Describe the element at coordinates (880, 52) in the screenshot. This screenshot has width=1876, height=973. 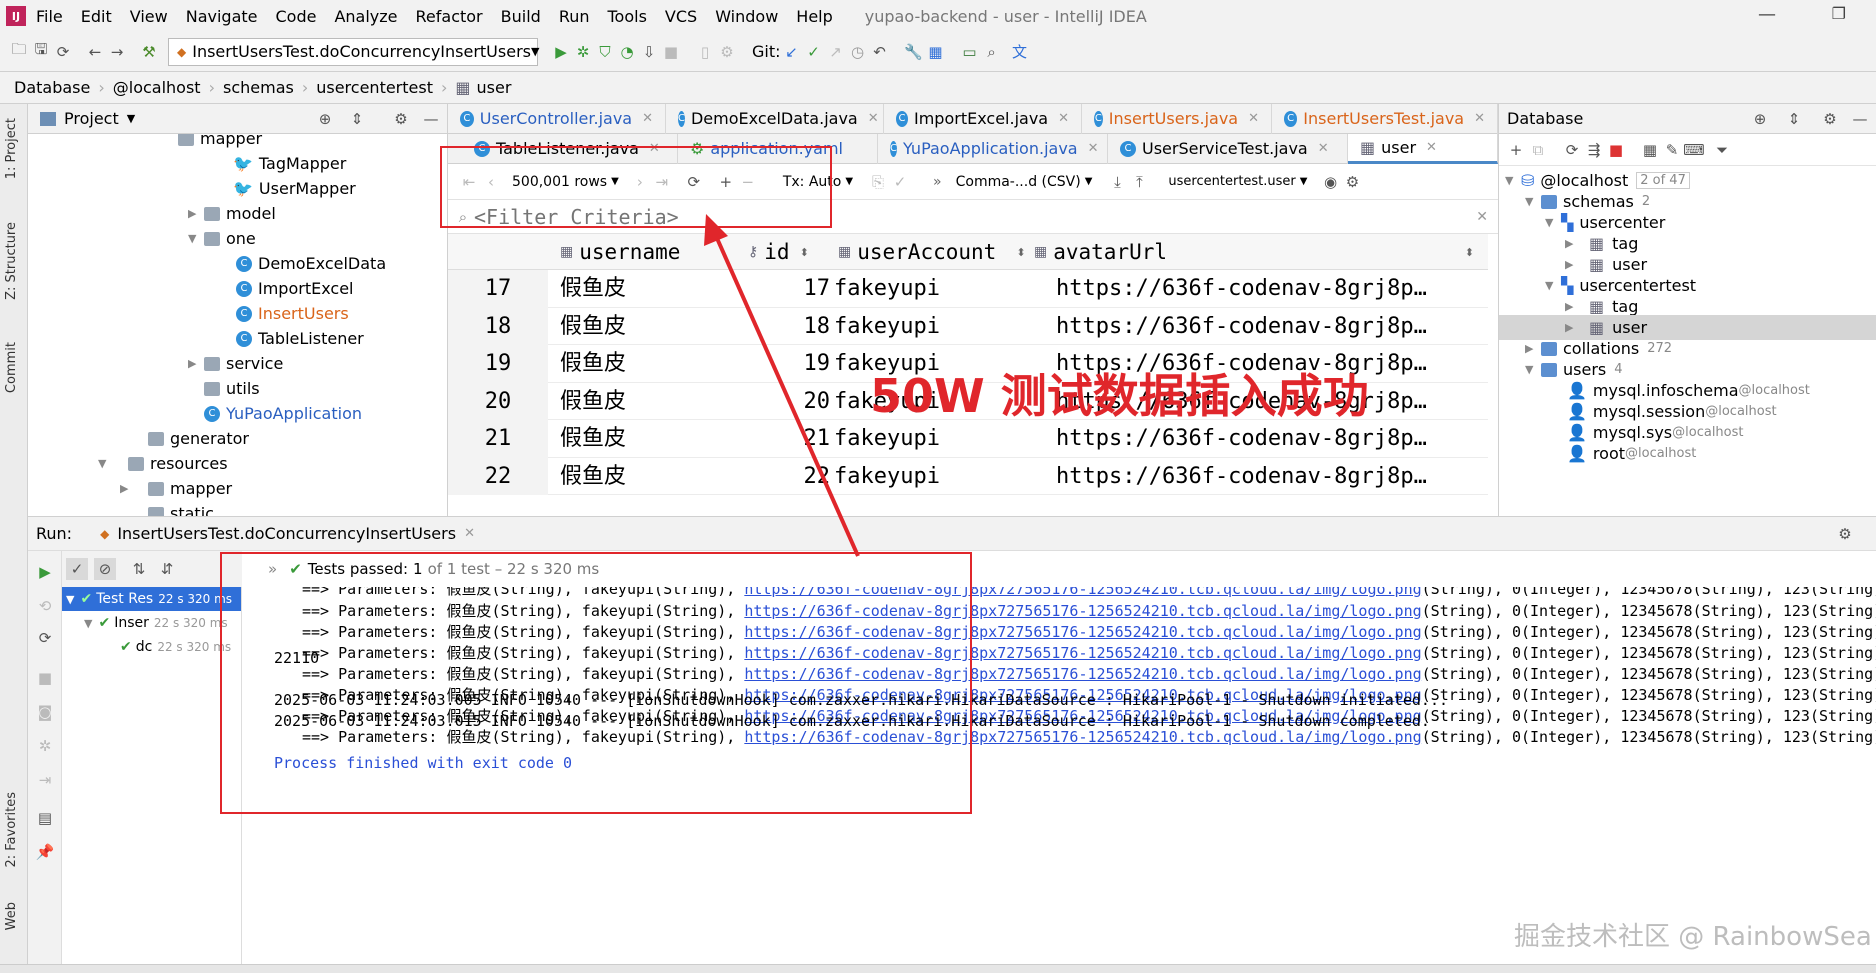
I see `git-rollback-icon: ↶` at that location.